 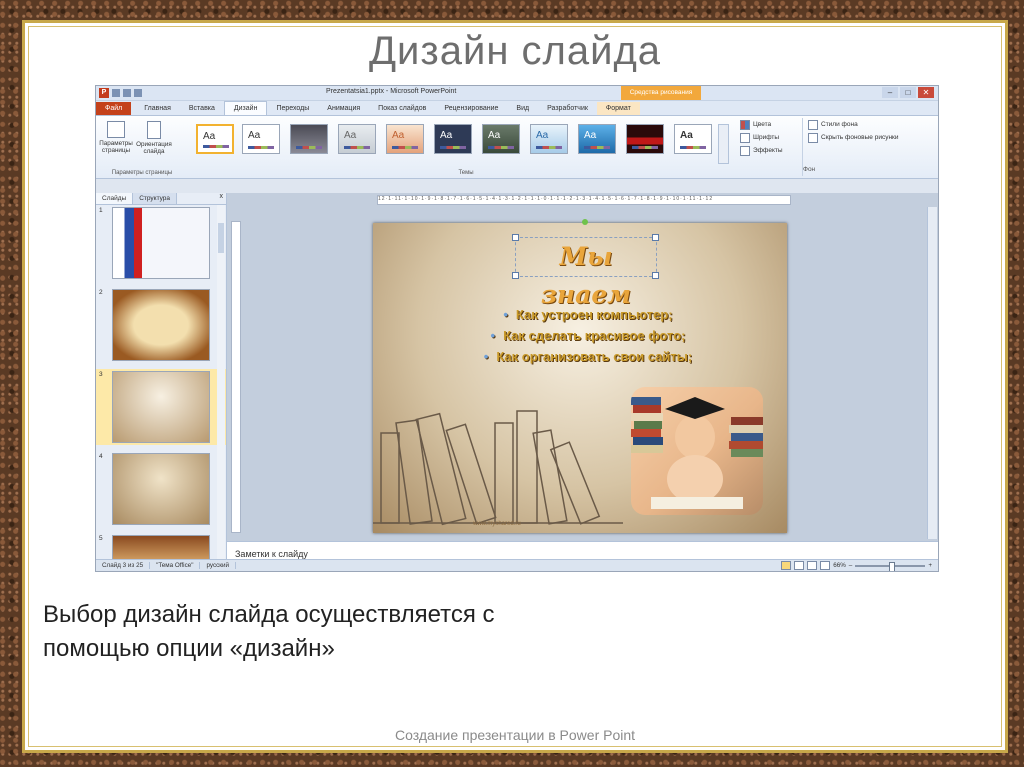 What do you see at coordinates (161, 407) in the screenshot?
I see `slide-thumbnail-3: 3` at bounding box center [161, 407].